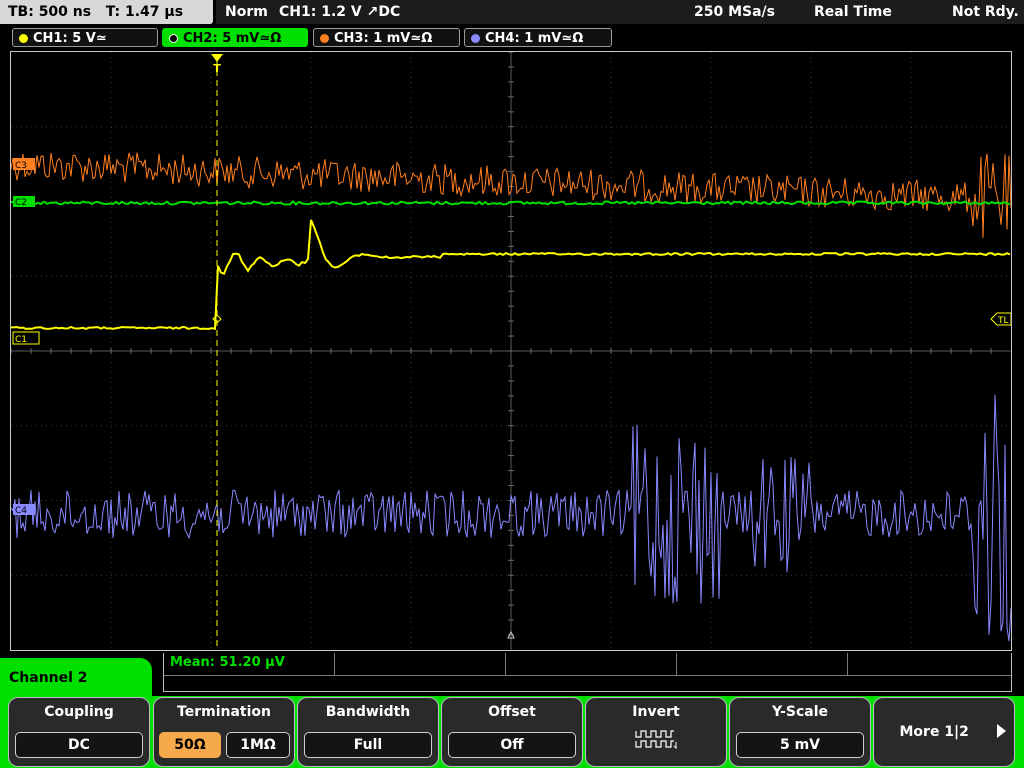 This screenshot has height=768, width=1024. What do you see at coordinates (21, 166) in the screenshot?
I see `ch3-marker-label: C3` at bounding box center [21, 166].